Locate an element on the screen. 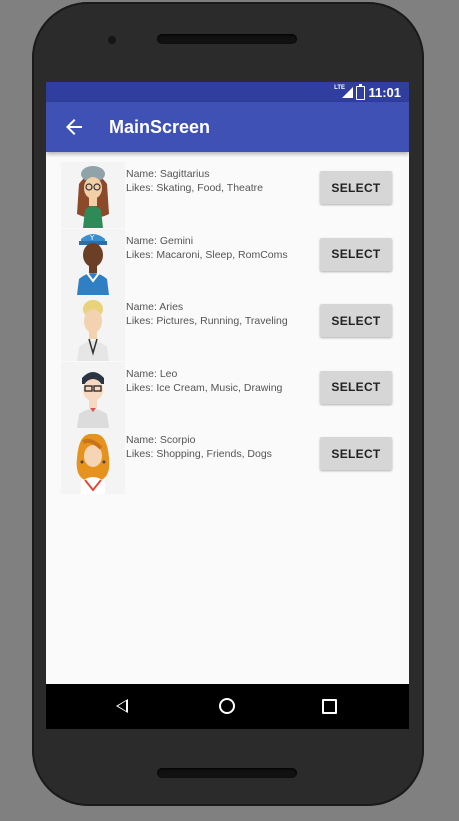  svg-text: Y is located at coordinates (92, 238).